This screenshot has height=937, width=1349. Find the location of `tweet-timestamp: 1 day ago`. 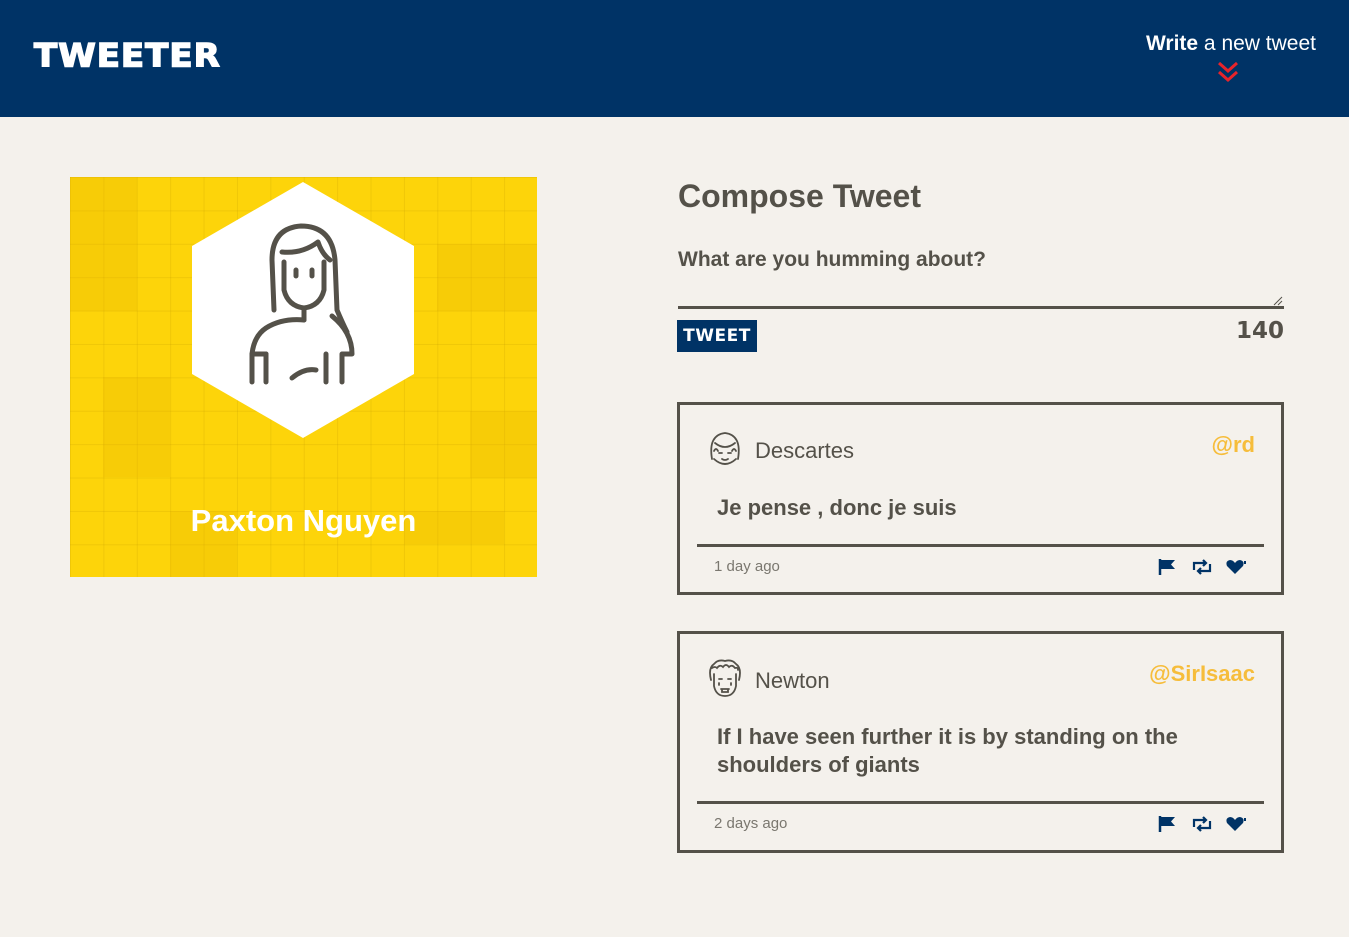

tweet-timestamp: 1 day ago is located at coordinates (747, 566).